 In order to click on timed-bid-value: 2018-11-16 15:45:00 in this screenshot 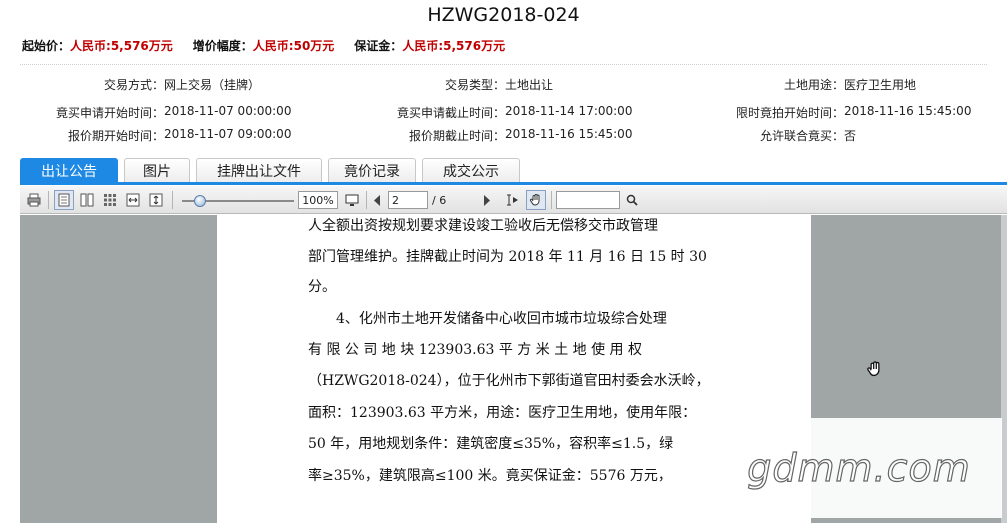, I will do `click(908, 111)`.